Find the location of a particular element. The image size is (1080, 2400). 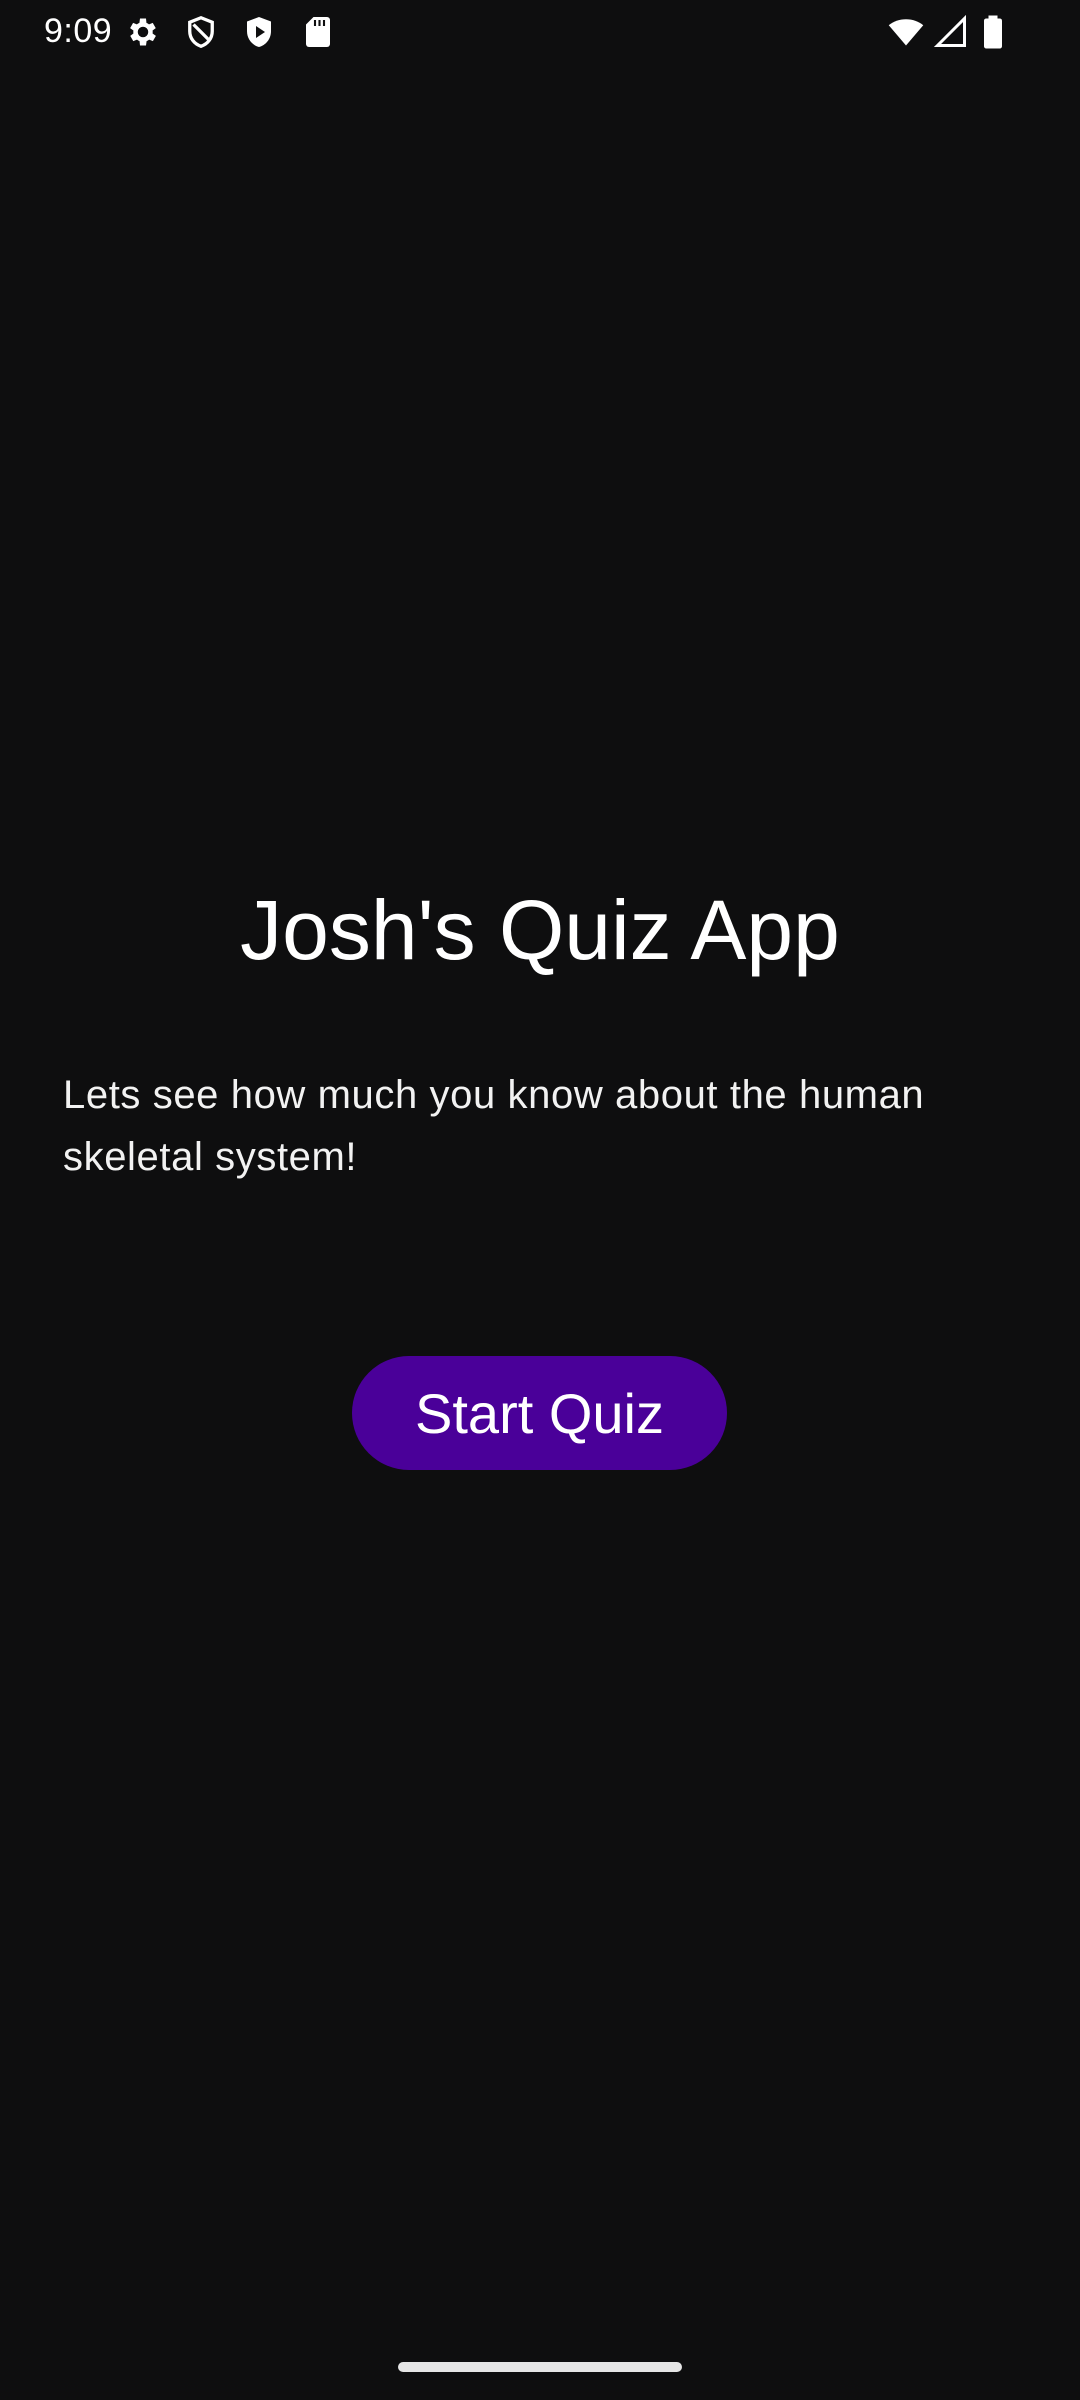

shield-icon is located at coordinates (201, 32).